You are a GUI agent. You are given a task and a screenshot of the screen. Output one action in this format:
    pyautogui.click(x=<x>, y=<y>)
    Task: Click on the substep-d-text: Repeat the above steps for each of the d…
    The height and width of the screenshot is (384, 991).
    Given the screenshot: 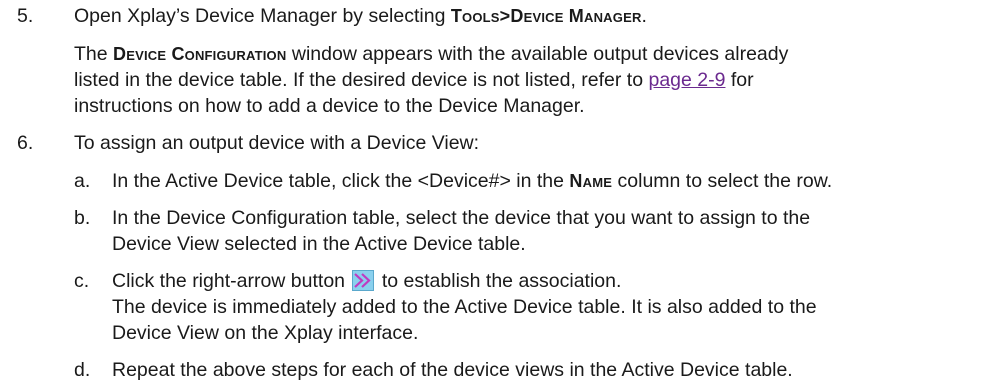 What is the action you would take?
    pyautogui.click(x=452, y=370)
    